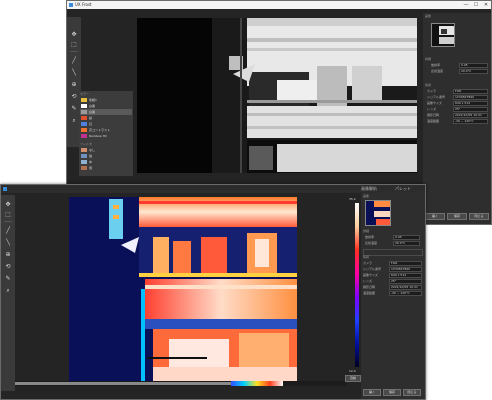 This screenshot has height=400, width=492. I want to click on window-title: UX Frost, so click(83, 4).